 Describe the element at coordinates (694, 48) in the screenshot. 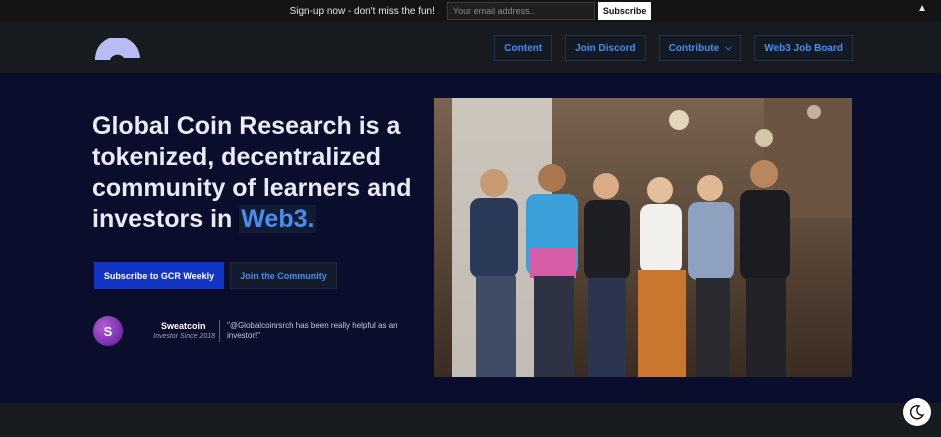

I see `nav-contribute-label: Contribute` at that location.